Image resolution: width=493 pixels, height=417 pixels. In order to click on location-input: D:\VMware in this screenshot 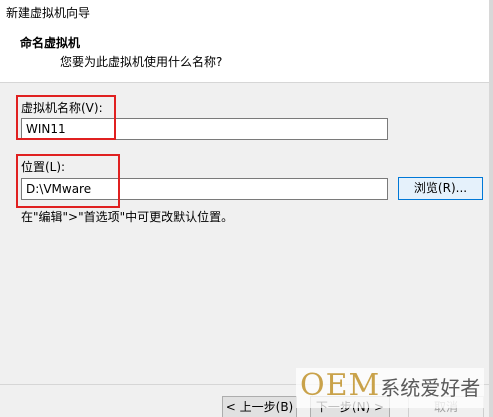, I will do `click(204, 189)`.